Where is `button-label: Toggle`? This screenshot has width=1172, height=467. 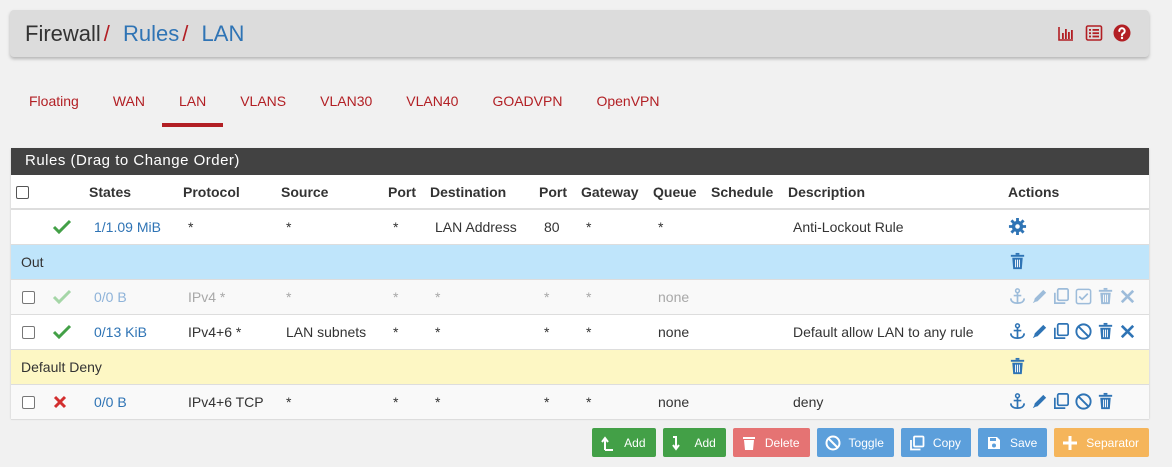
button-label: Toggle is located at coordinates (866, 442).